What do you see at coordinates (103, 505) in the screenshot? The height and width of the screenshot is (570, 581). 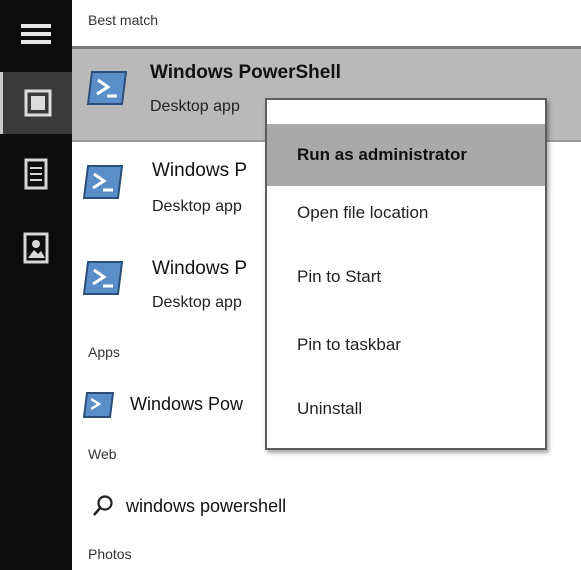 I see `search-icon` at bounding box center [103, 505].